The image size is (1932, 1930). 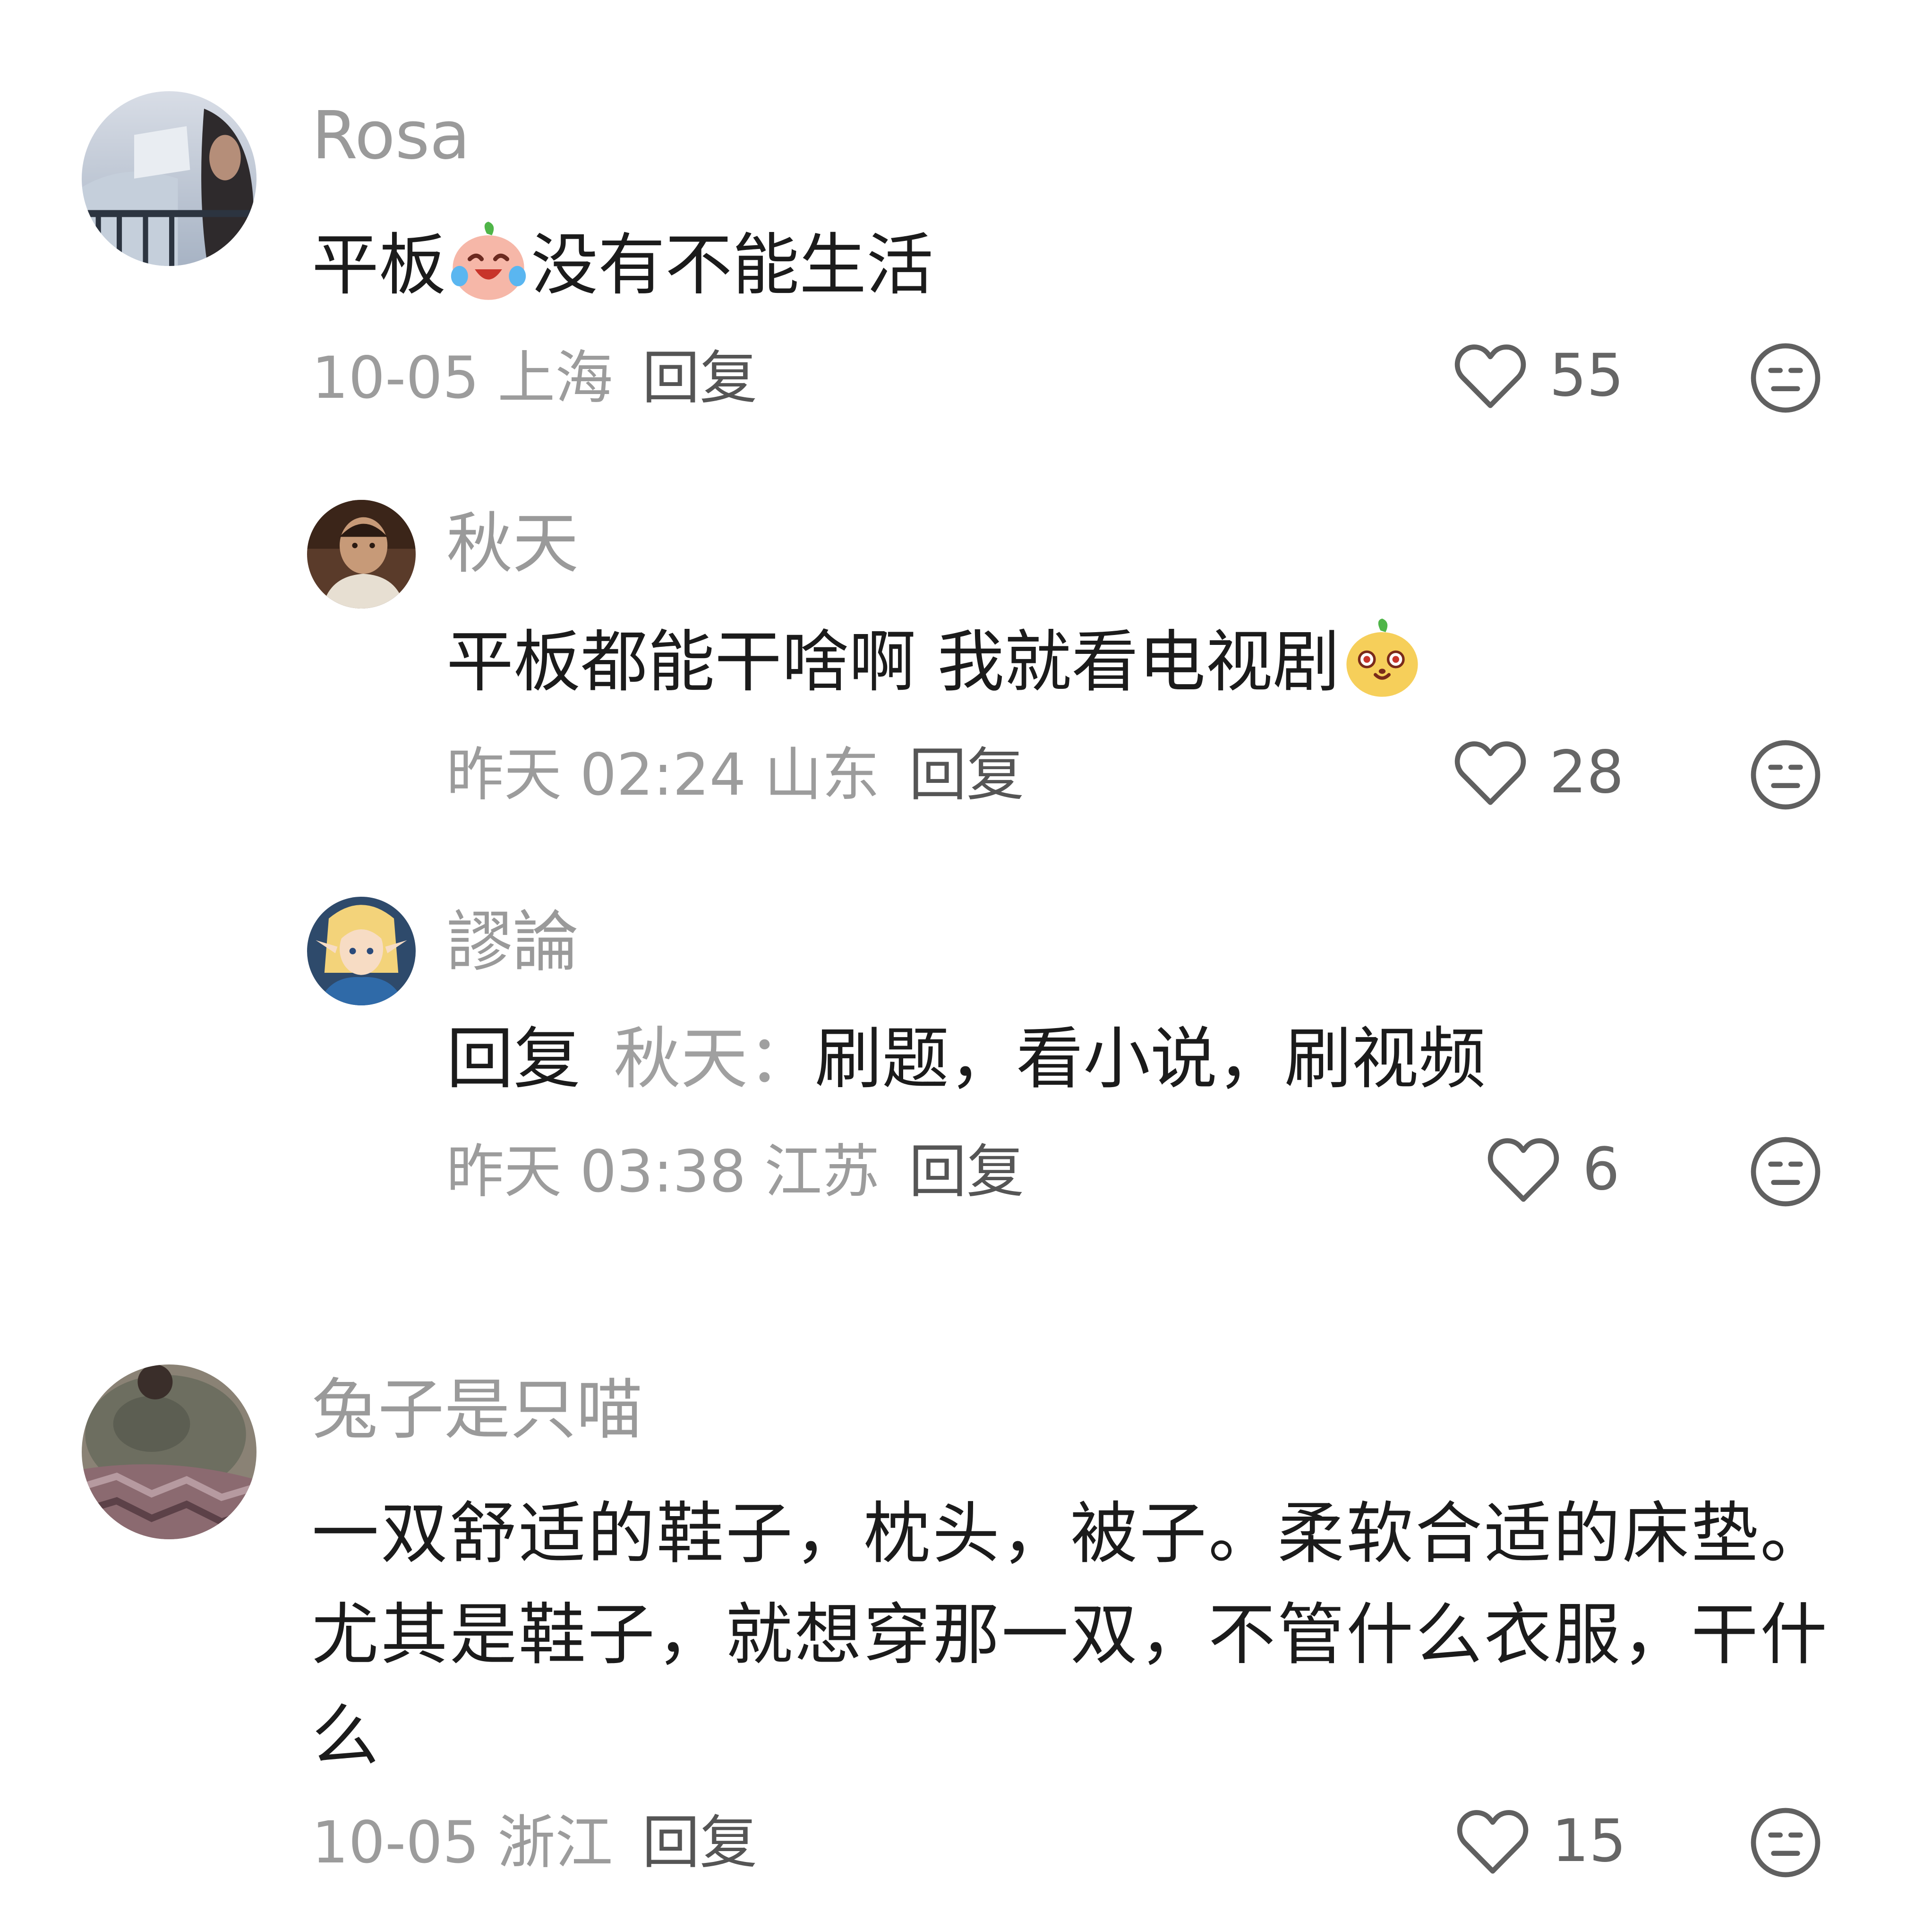 I want to click on reply-meta: 昨天 02:24 山东 回复, so click(x=735, y=774).